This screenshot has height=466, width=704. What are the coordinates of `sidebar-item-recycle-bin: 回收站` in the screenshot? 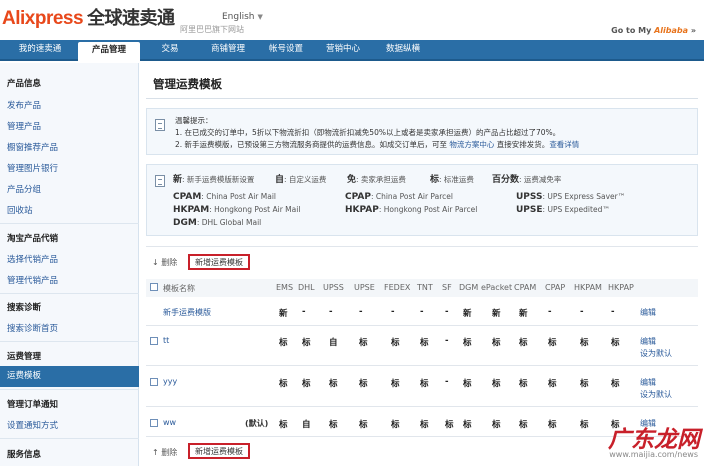 It's located at (20, 210).